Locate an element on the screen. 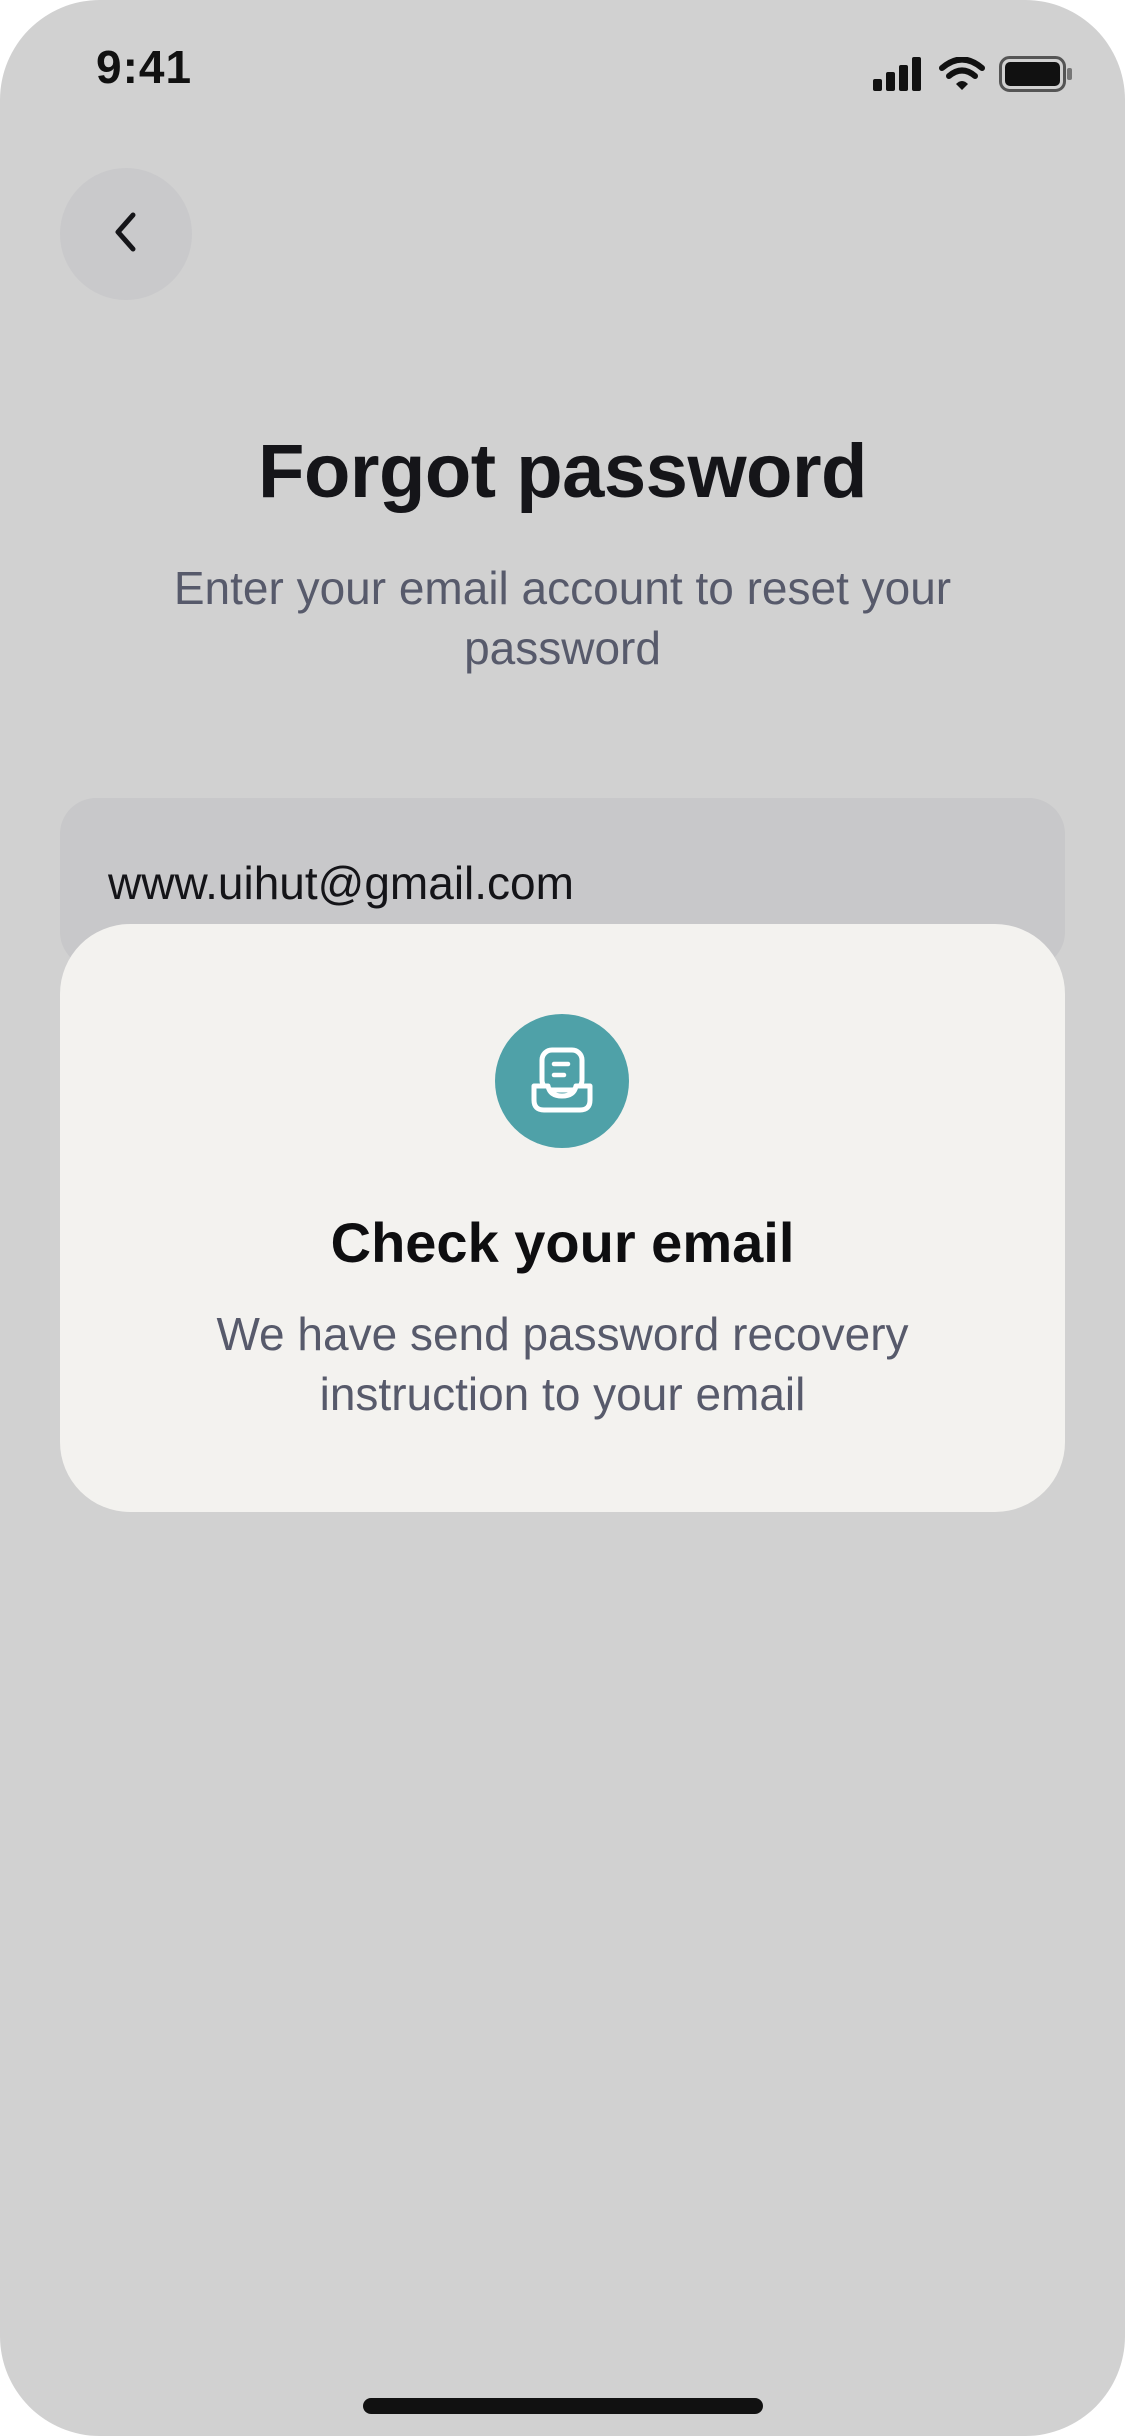 The image size is (1125, 2436). status-icons is located at coordinates (973, 76).